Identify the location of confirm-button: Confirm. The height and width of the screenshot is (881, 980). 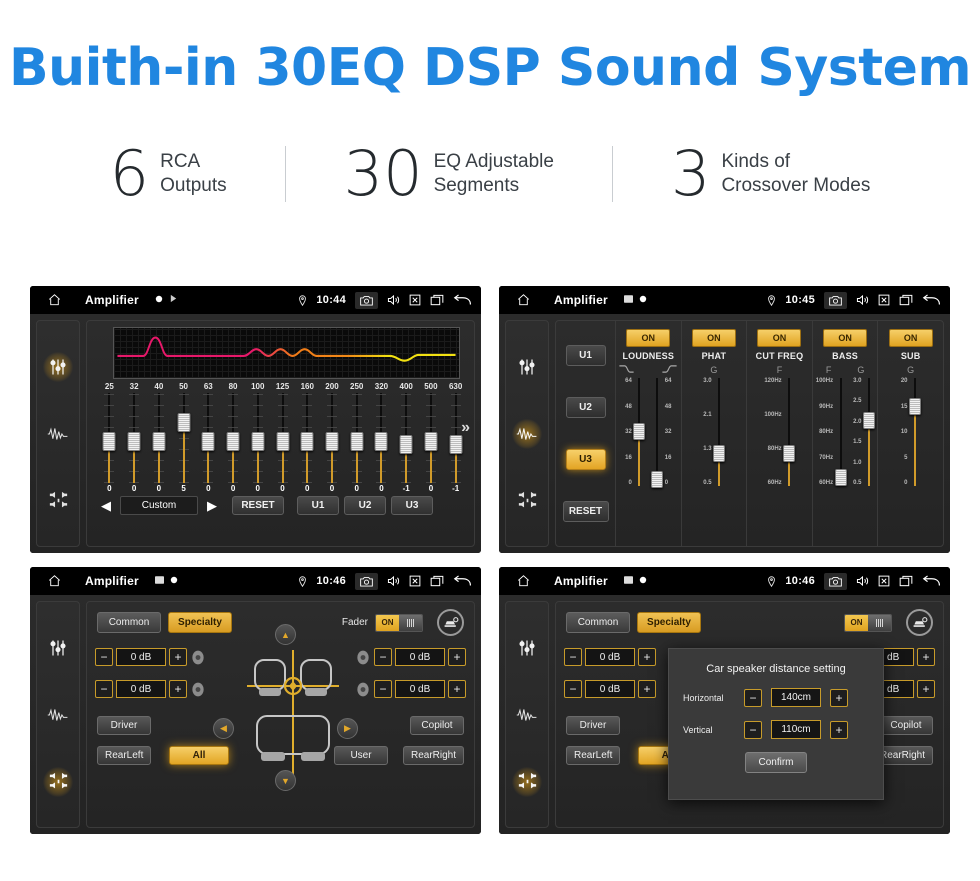
(776, 762).